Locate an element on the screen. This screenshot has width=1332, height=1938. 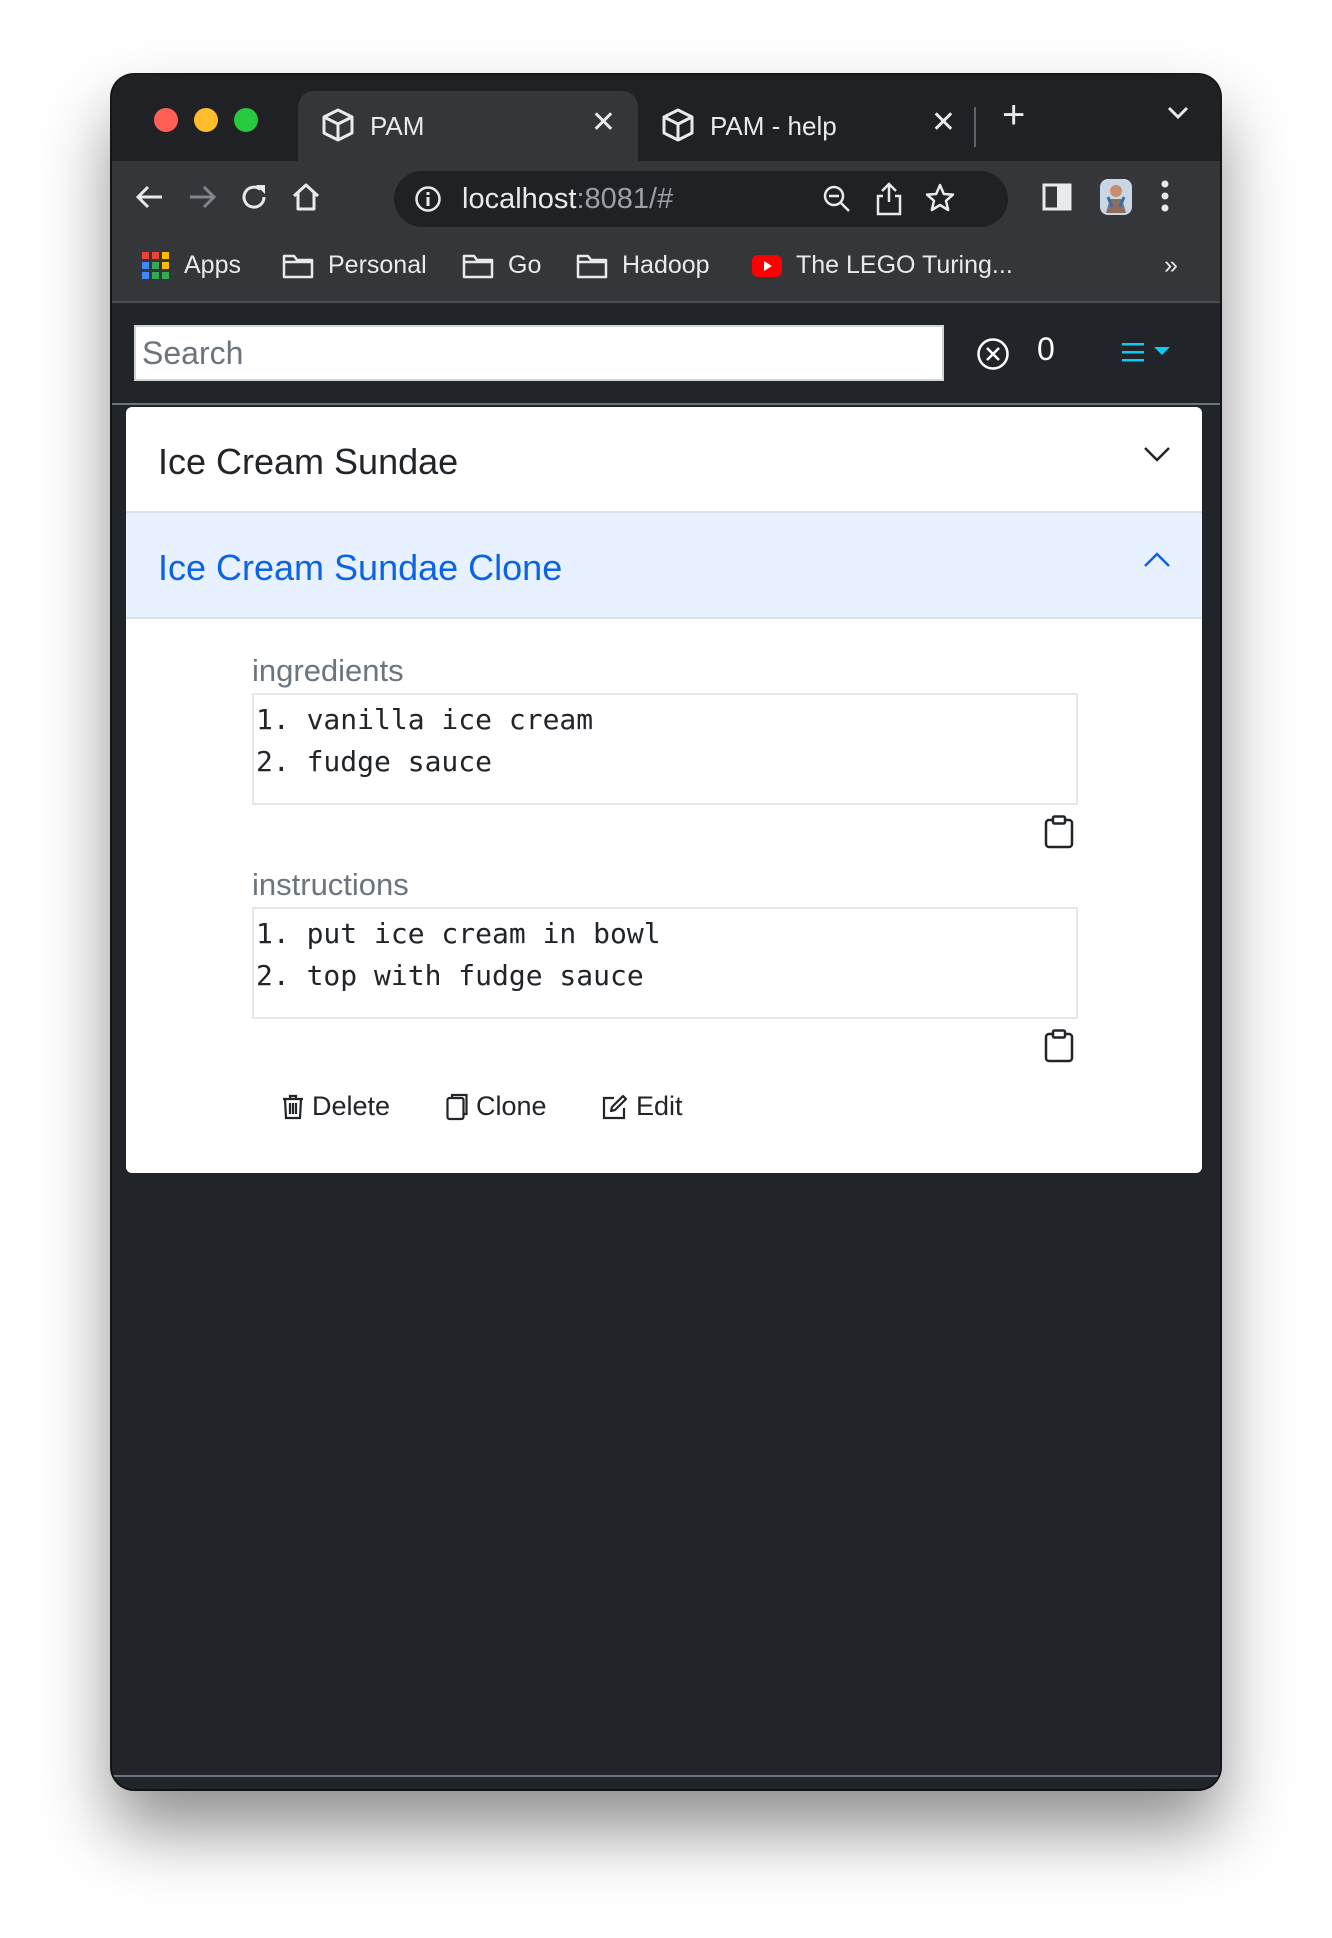
delete-label: Delete is located at coordinates (351, 1106).